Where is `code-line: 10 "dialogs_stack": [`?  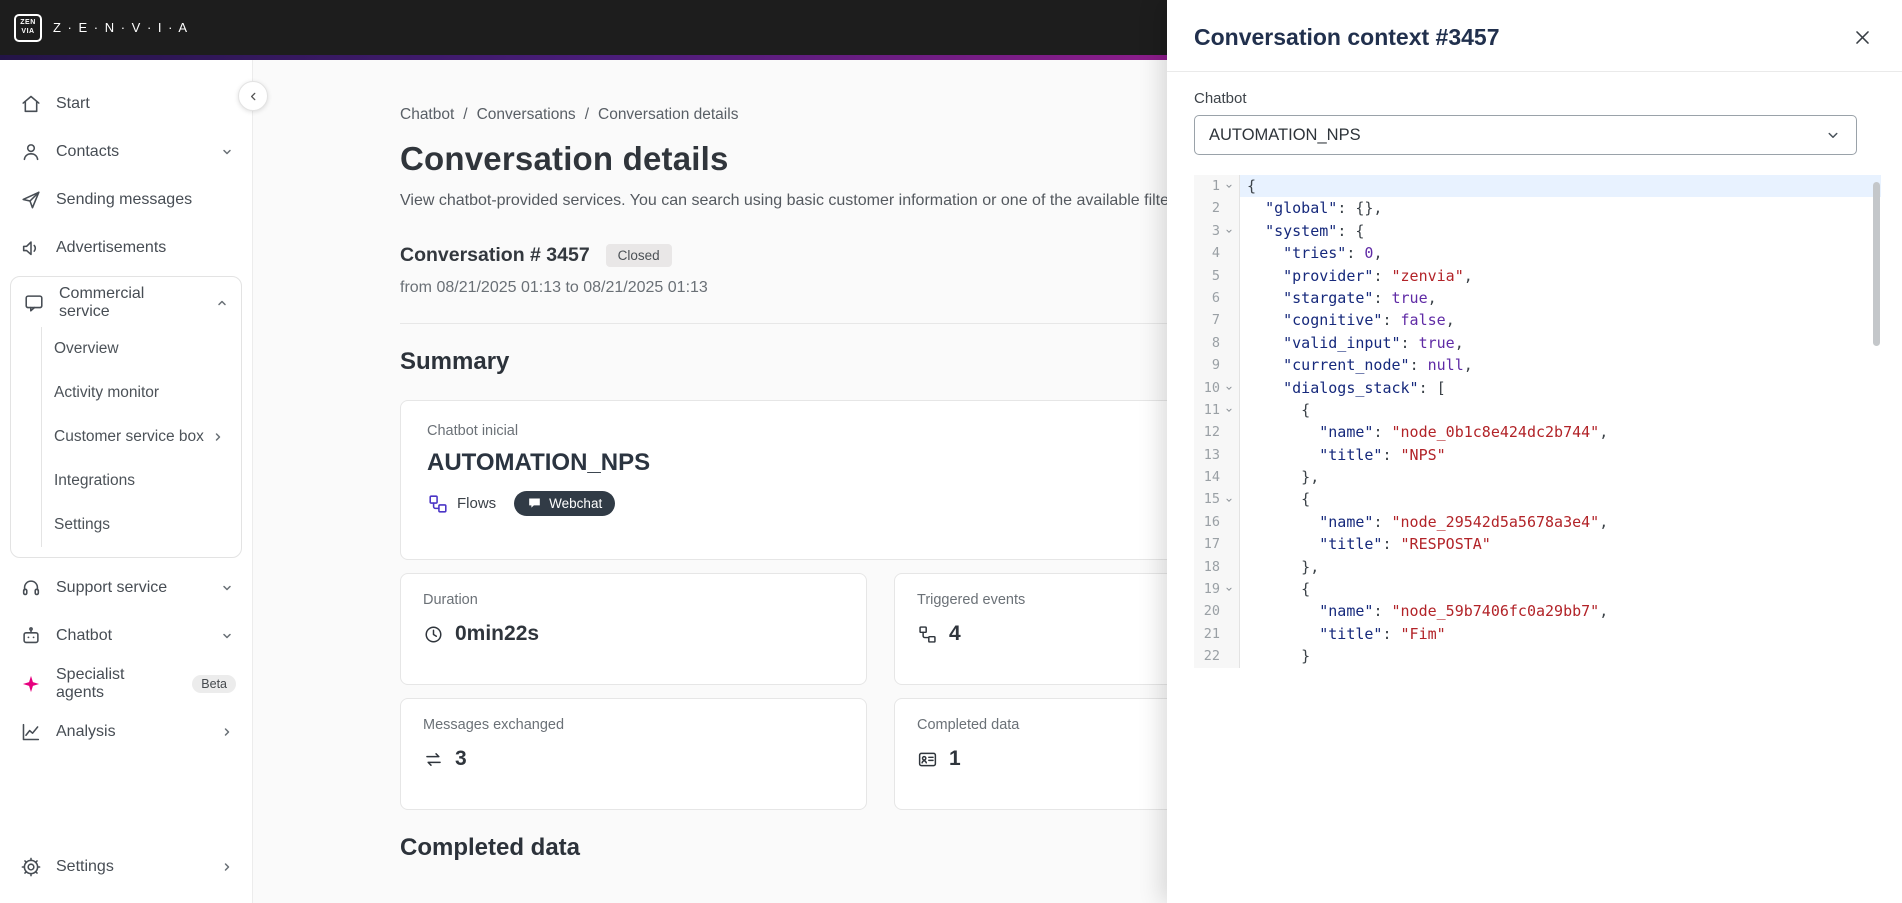 code-line: 10 "dialogs_stack": [ is located at coordinates (1537, 387).